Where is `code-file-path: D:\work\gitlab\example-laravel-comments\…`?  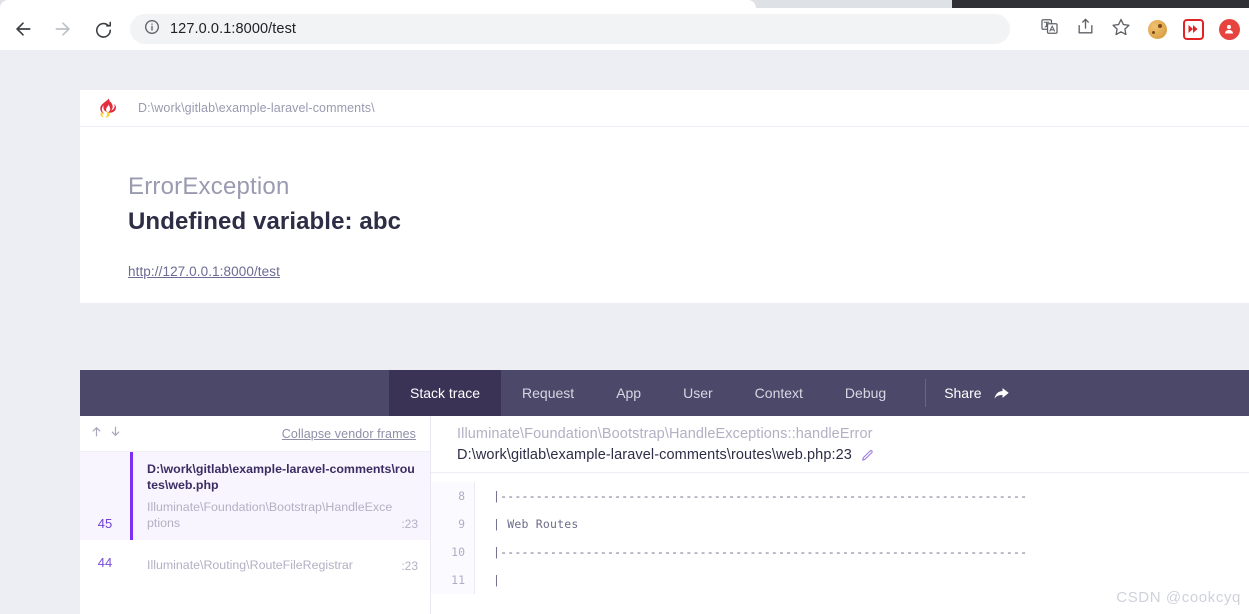 code-file-path: D:\work\gitlab\example-laravel-comments\… is located at coordinates (654, 455).